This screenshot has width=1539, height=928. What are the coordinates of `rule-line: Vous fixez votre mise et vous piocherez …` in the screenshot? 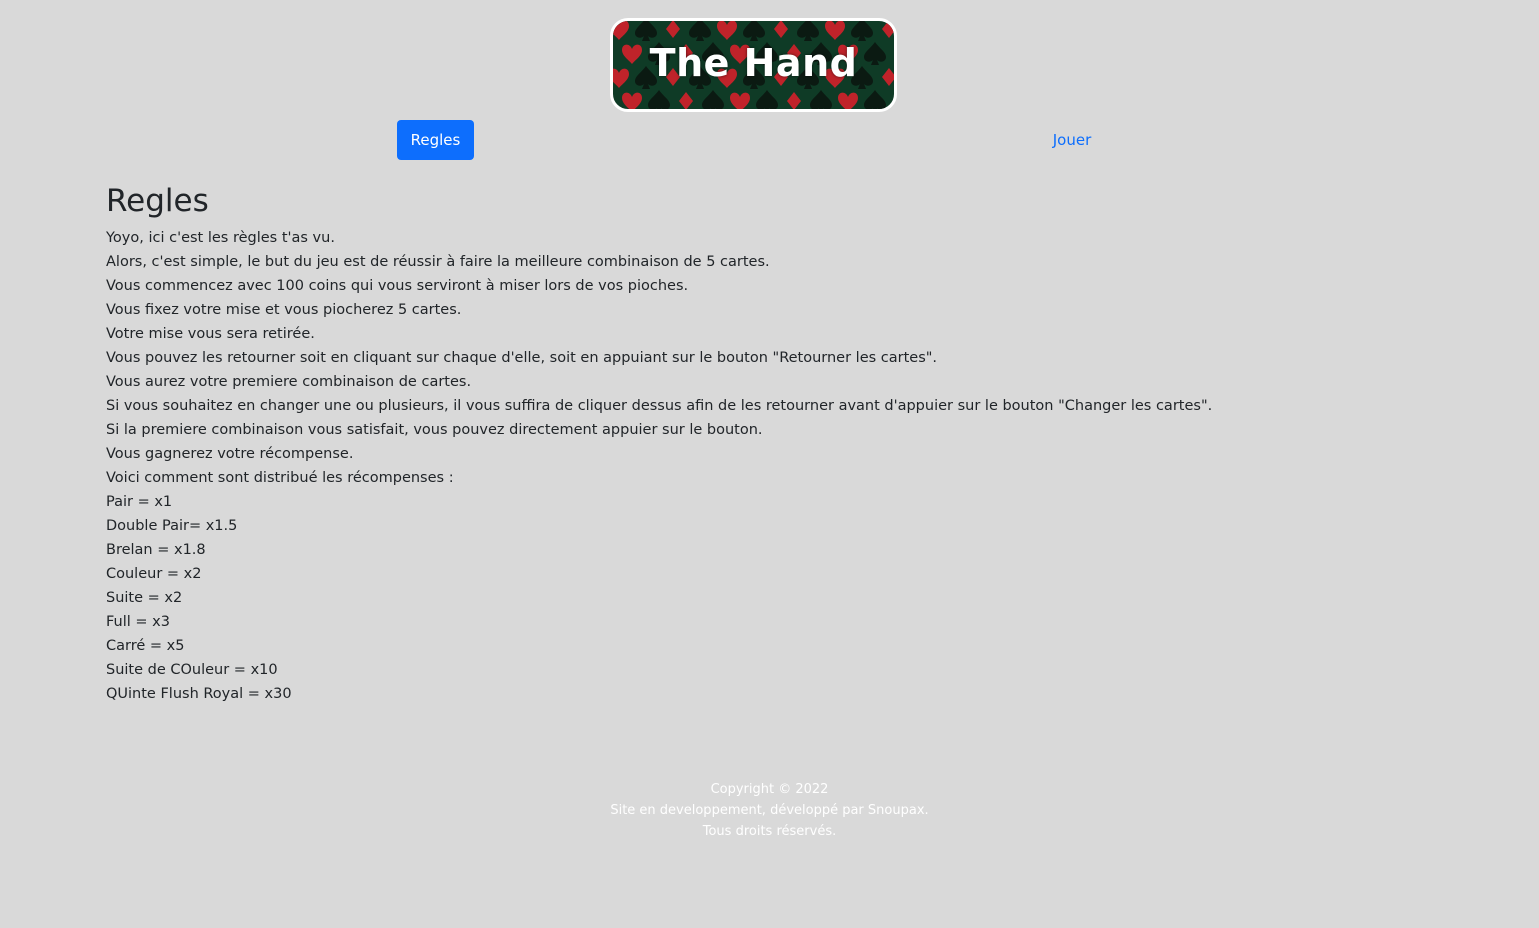 It's located at (284, 310).